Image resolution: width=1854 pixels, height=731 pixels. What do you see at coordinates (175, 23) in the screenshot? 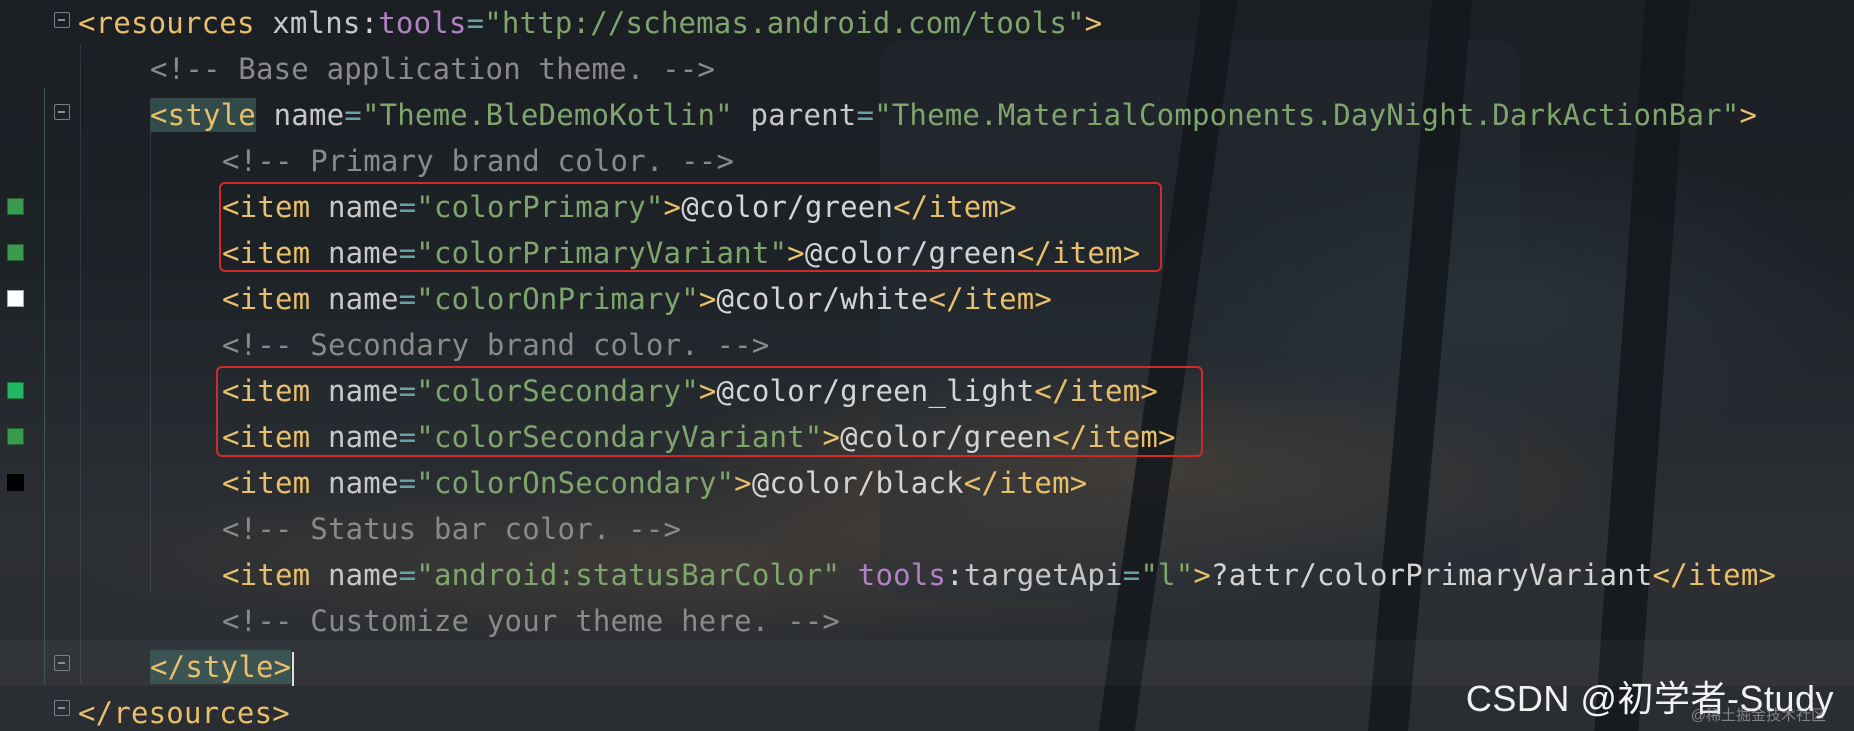
I see `code-token: resources` at bounding box center [175, 23].